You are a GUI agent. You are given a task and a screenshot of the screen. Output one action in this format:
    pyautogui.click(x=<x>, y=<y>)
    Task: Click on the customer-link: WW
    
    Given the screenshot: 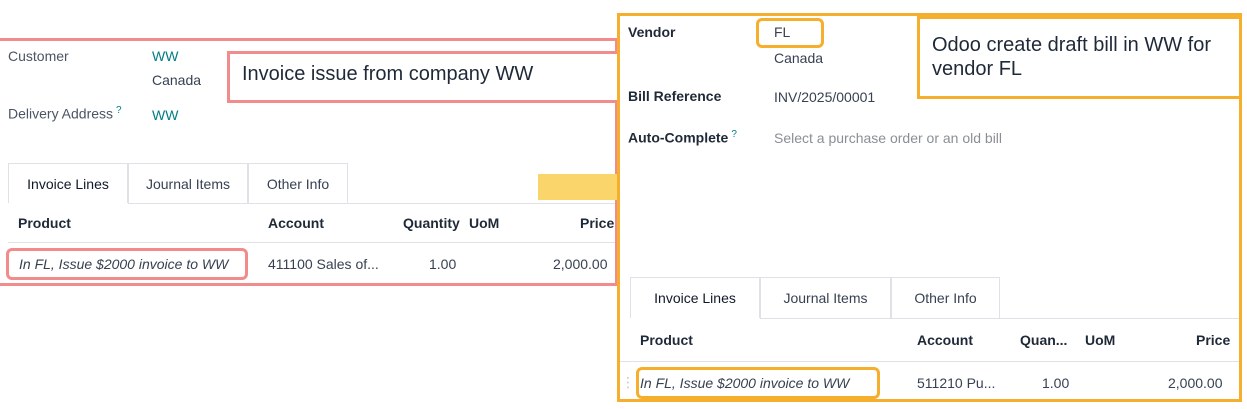 What is the action you would take?
    pyautogui.click(x=165, y=56)
    